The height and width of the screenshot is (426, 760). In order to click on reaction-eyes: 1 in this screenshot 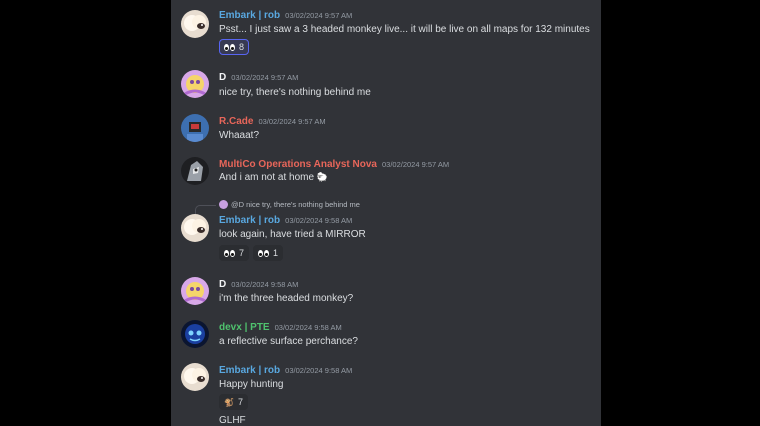, I will do `click(268, 253)`.